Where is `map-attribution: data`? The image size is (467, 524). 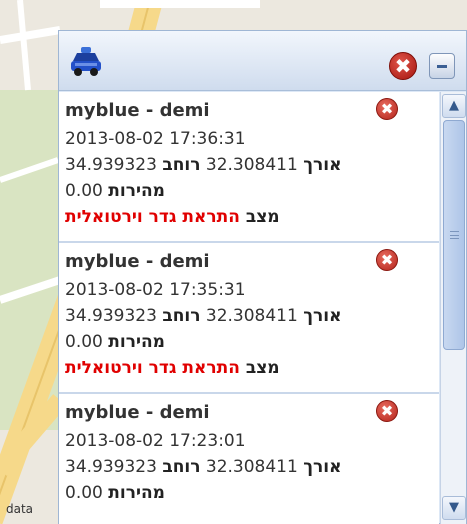 map-attribution: data is located at coordinates (19, 509).